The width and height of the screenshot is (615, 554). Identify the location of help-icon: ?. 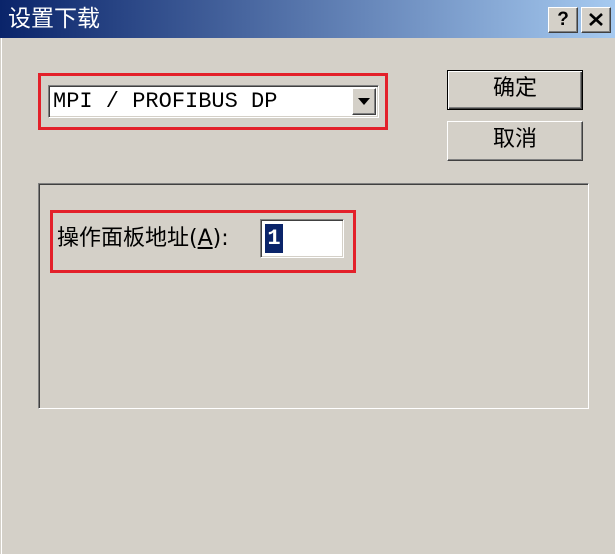
(563, 19).